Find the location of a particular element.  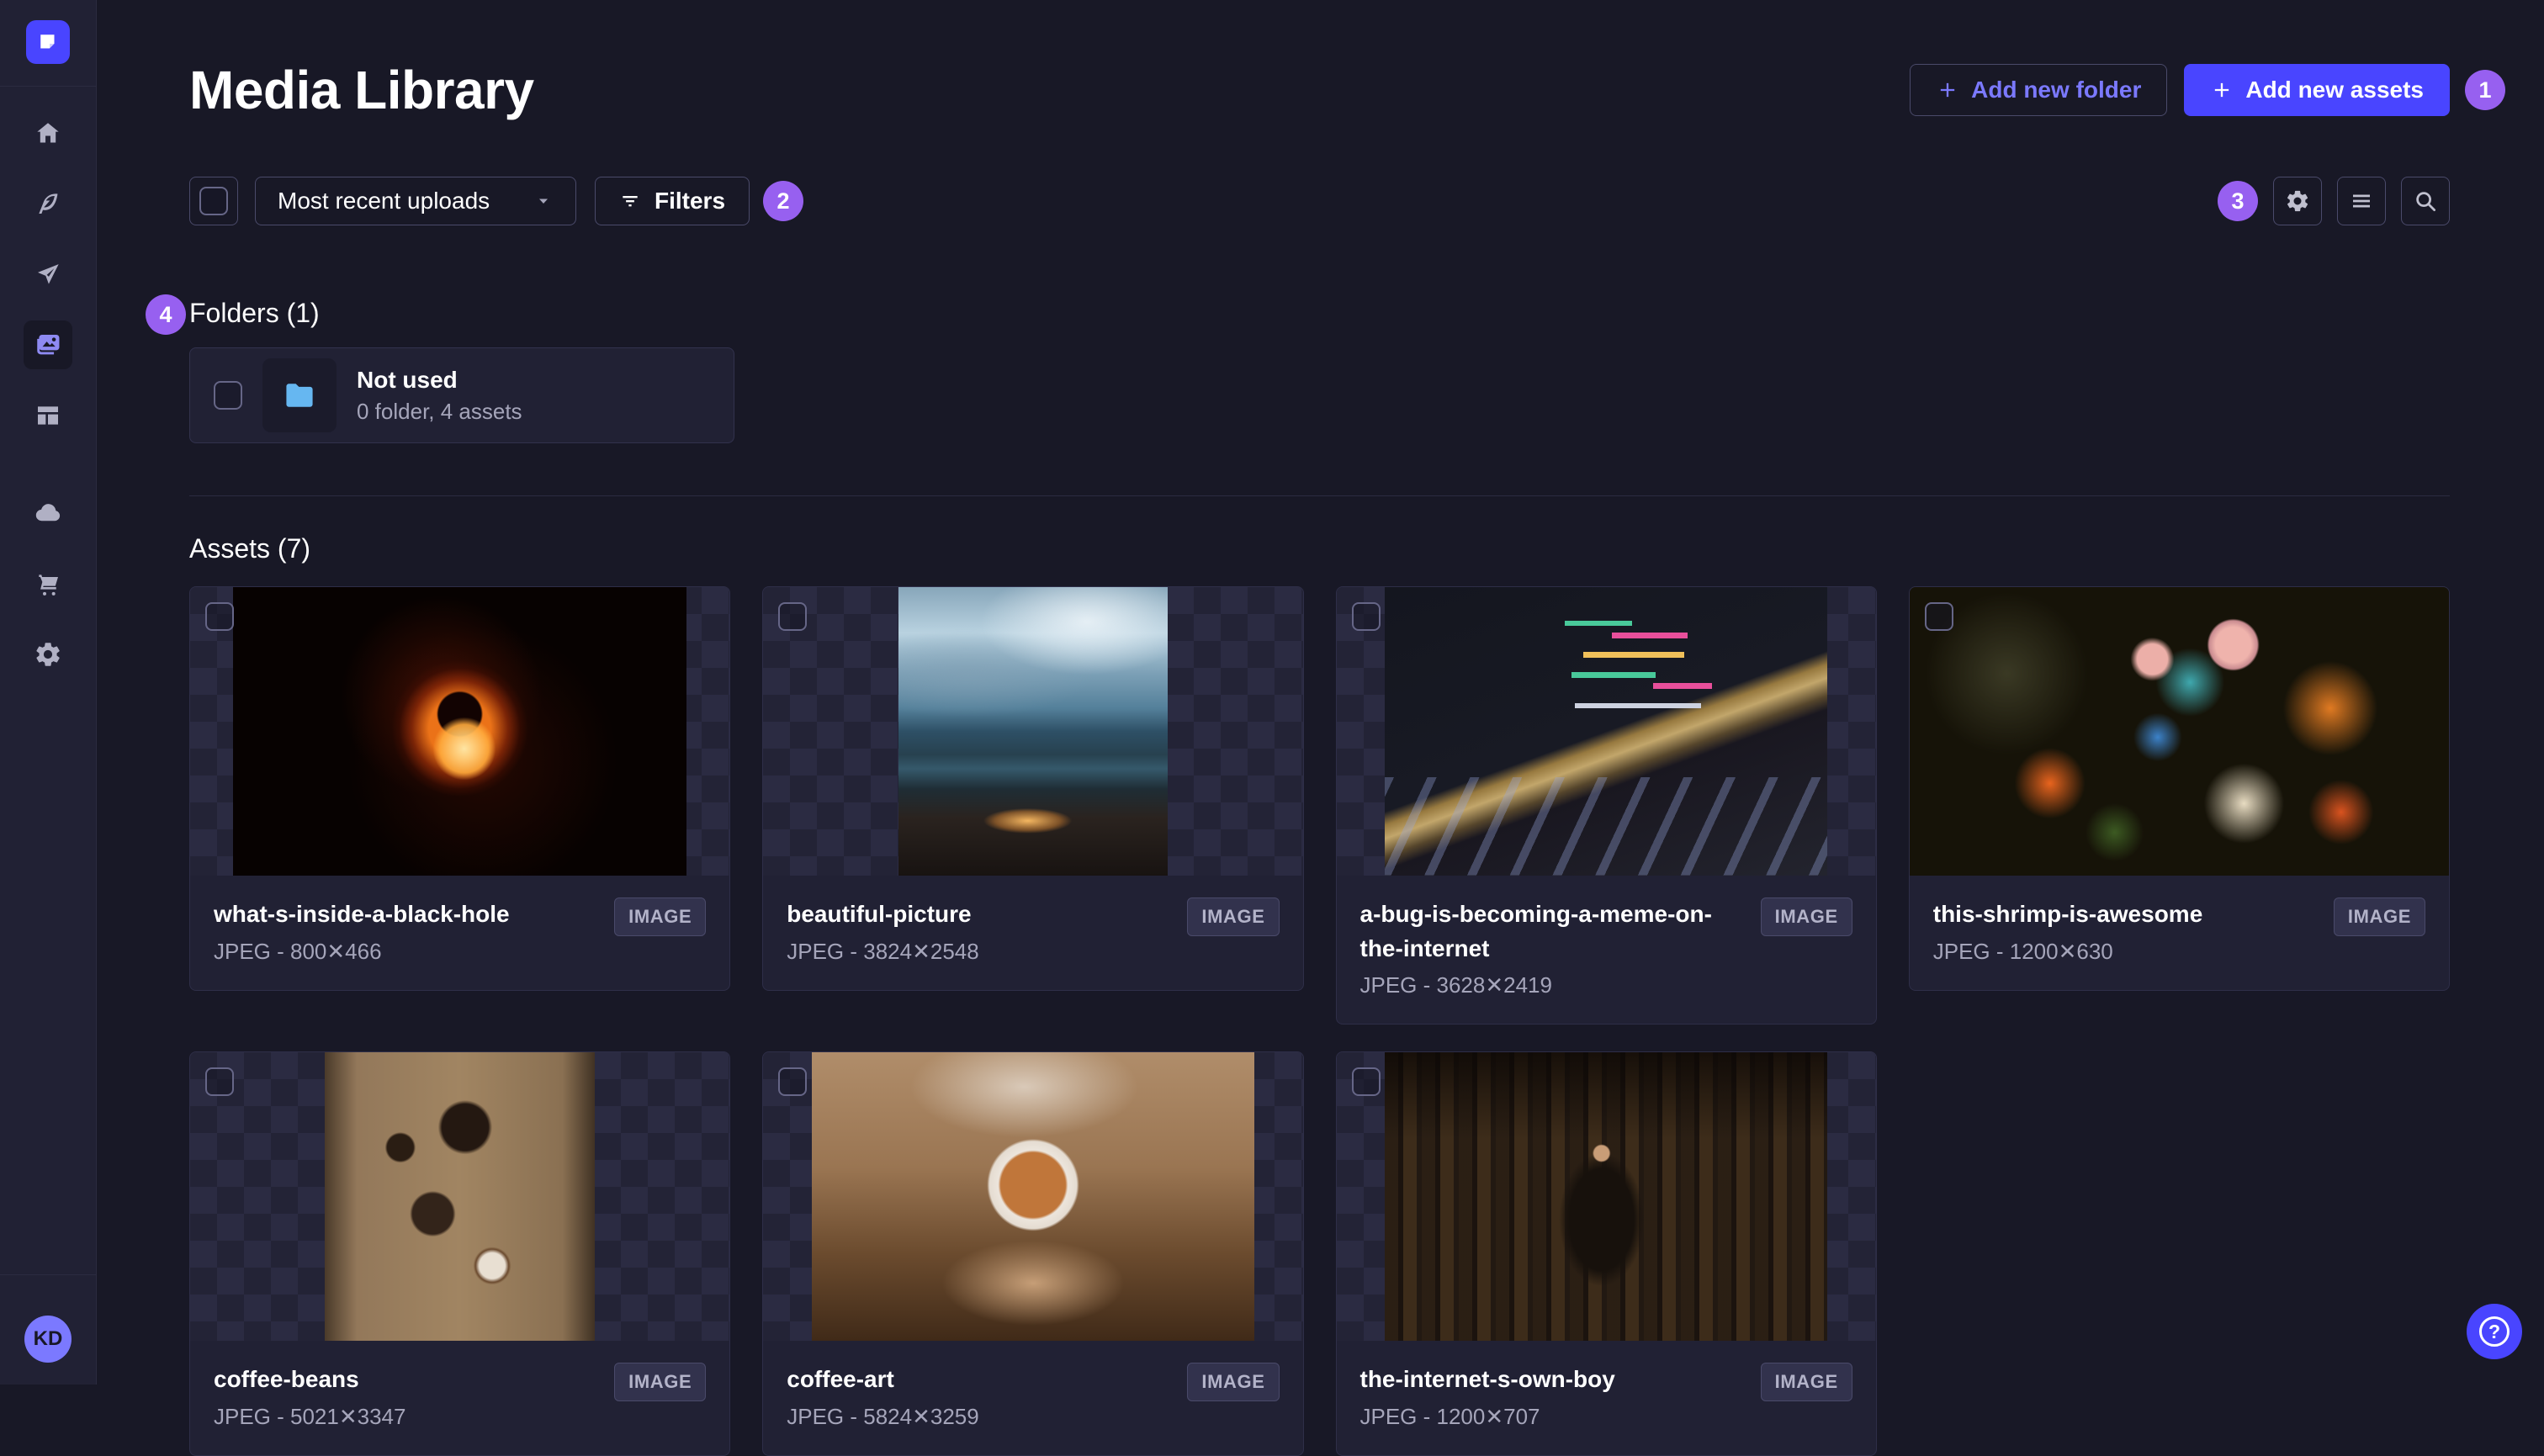

asset-meta: JPEG - 1200✕707 is located at coordinates (1449, 1416).